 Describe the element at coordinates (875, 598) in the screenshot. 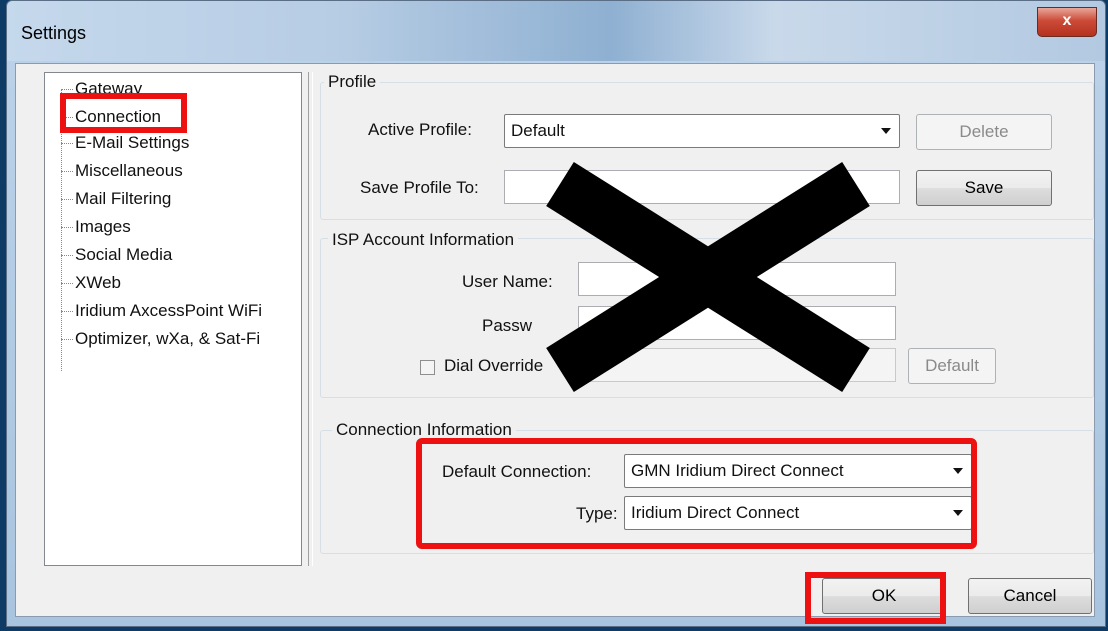

I see `annotation-highlight-ok` at that location.